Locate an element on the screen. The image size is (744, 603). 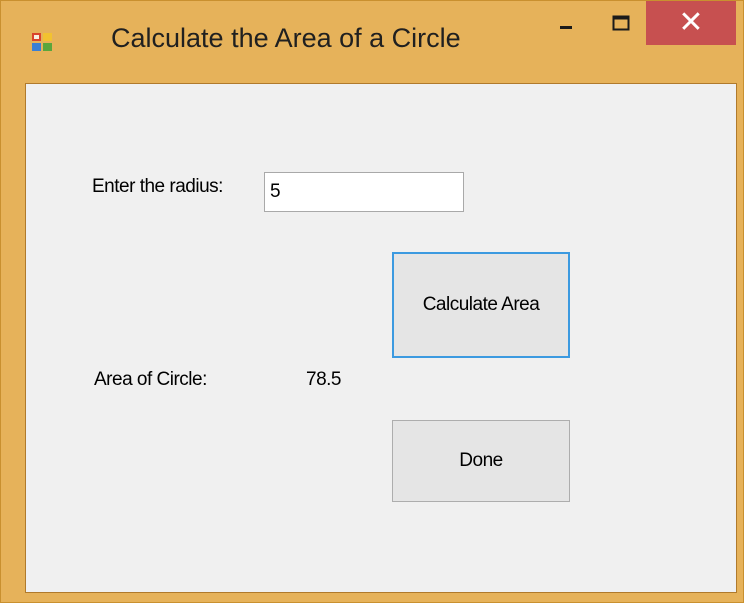
maximize-icon is located at coordinates (621, 25).